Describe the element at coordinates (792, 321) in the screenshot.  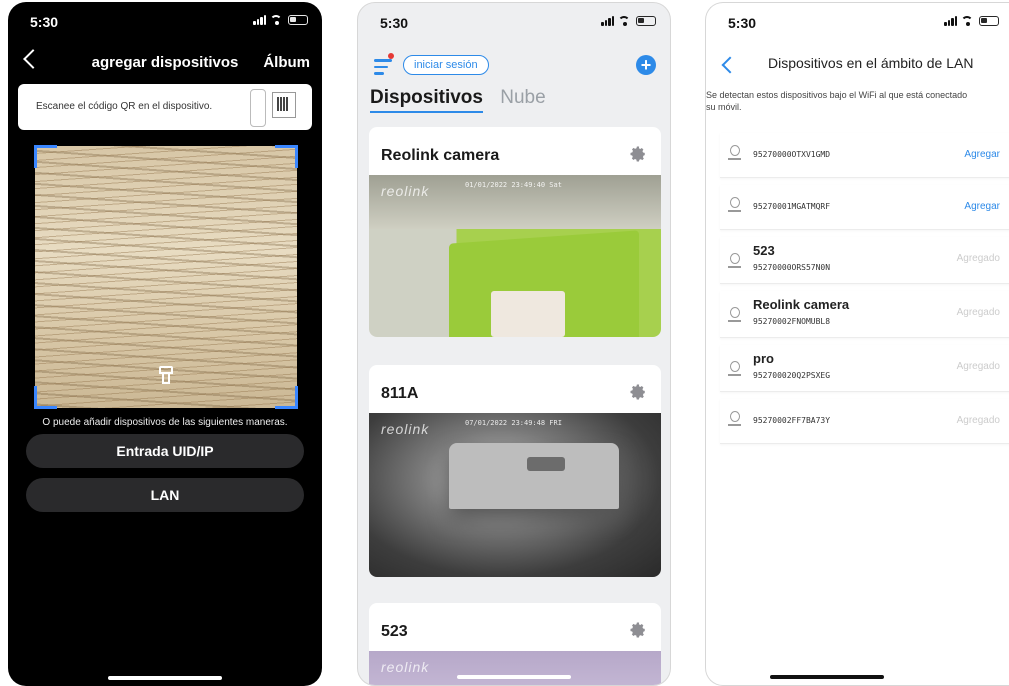
I see `device-uid: 95270002FNOMUBL8` at that location.